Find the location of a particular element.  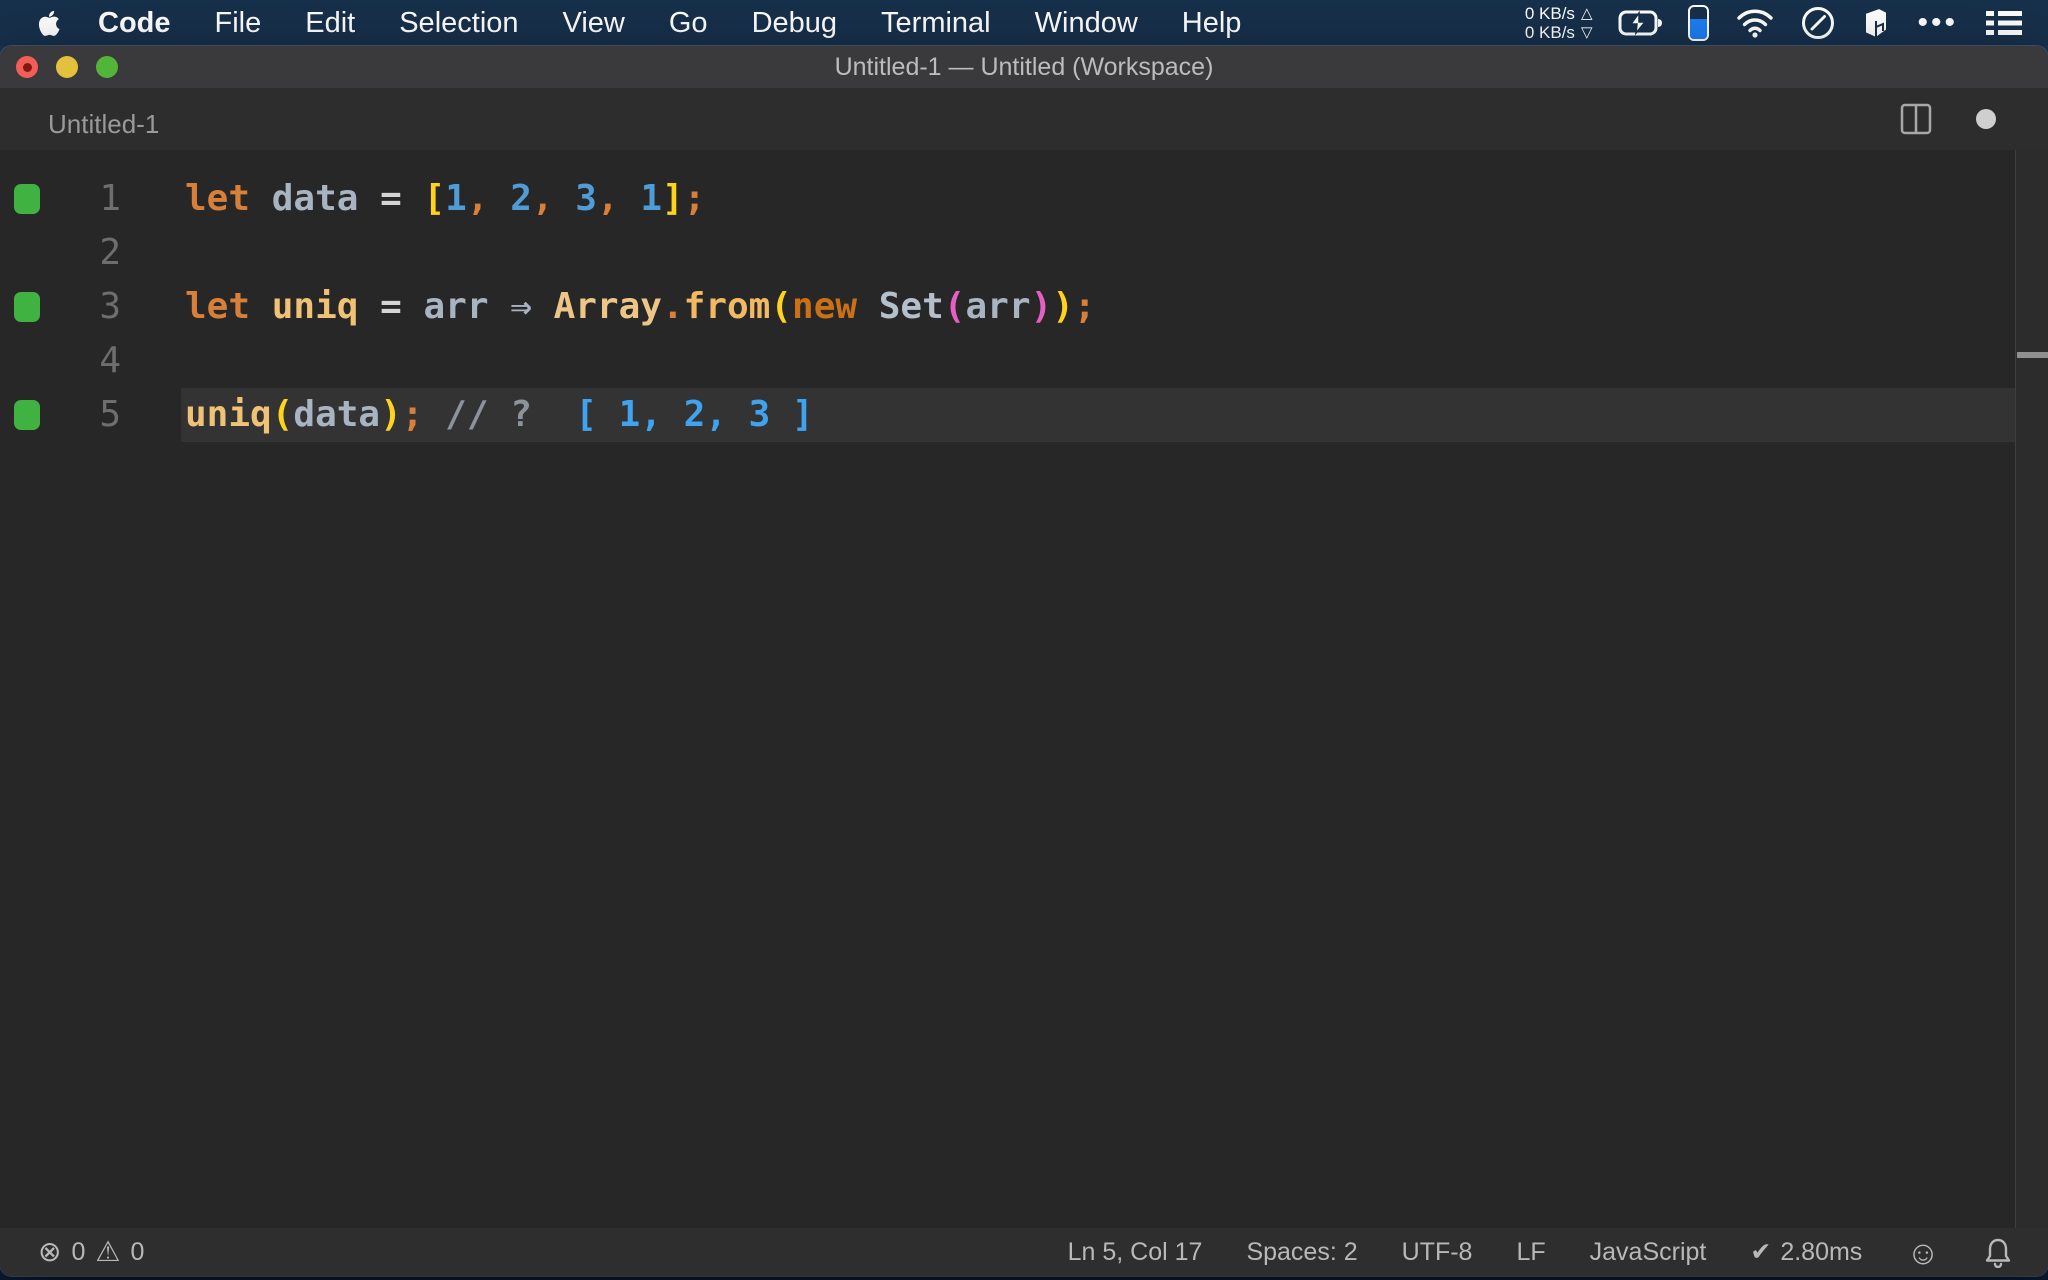

code-token: // is located at coordinates (467, 414).